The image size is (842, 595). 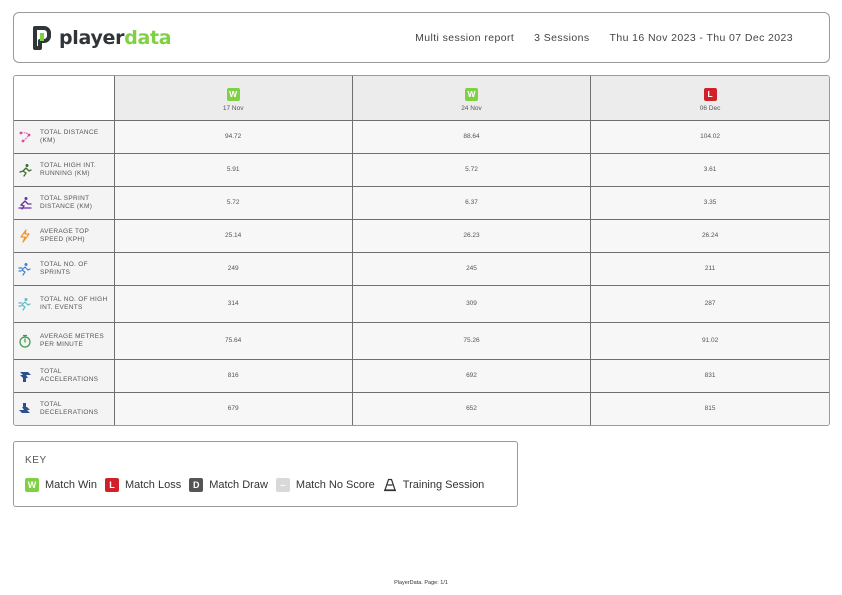 What do you see at coordinates (25, 376) in the screenshot?
I see `accelerations-icon` at bounding box center [25, 376].